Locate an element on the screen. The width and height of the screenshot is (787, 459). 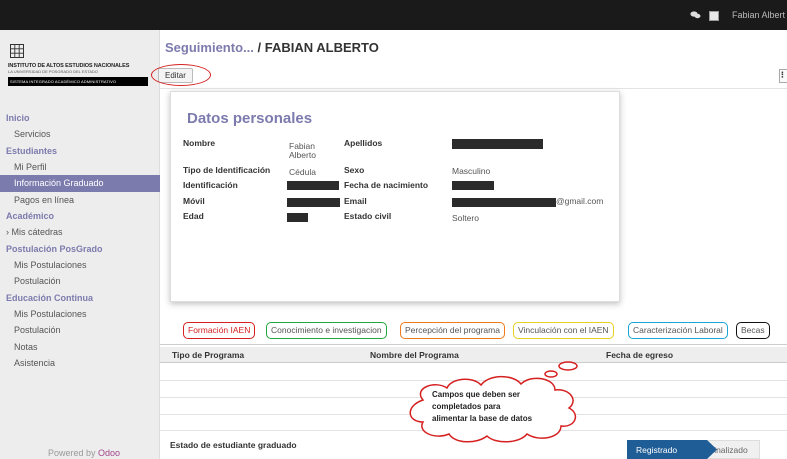
label-fecha-nacimiento: Fecha de nacimiento is located at coordinates (386, 185).